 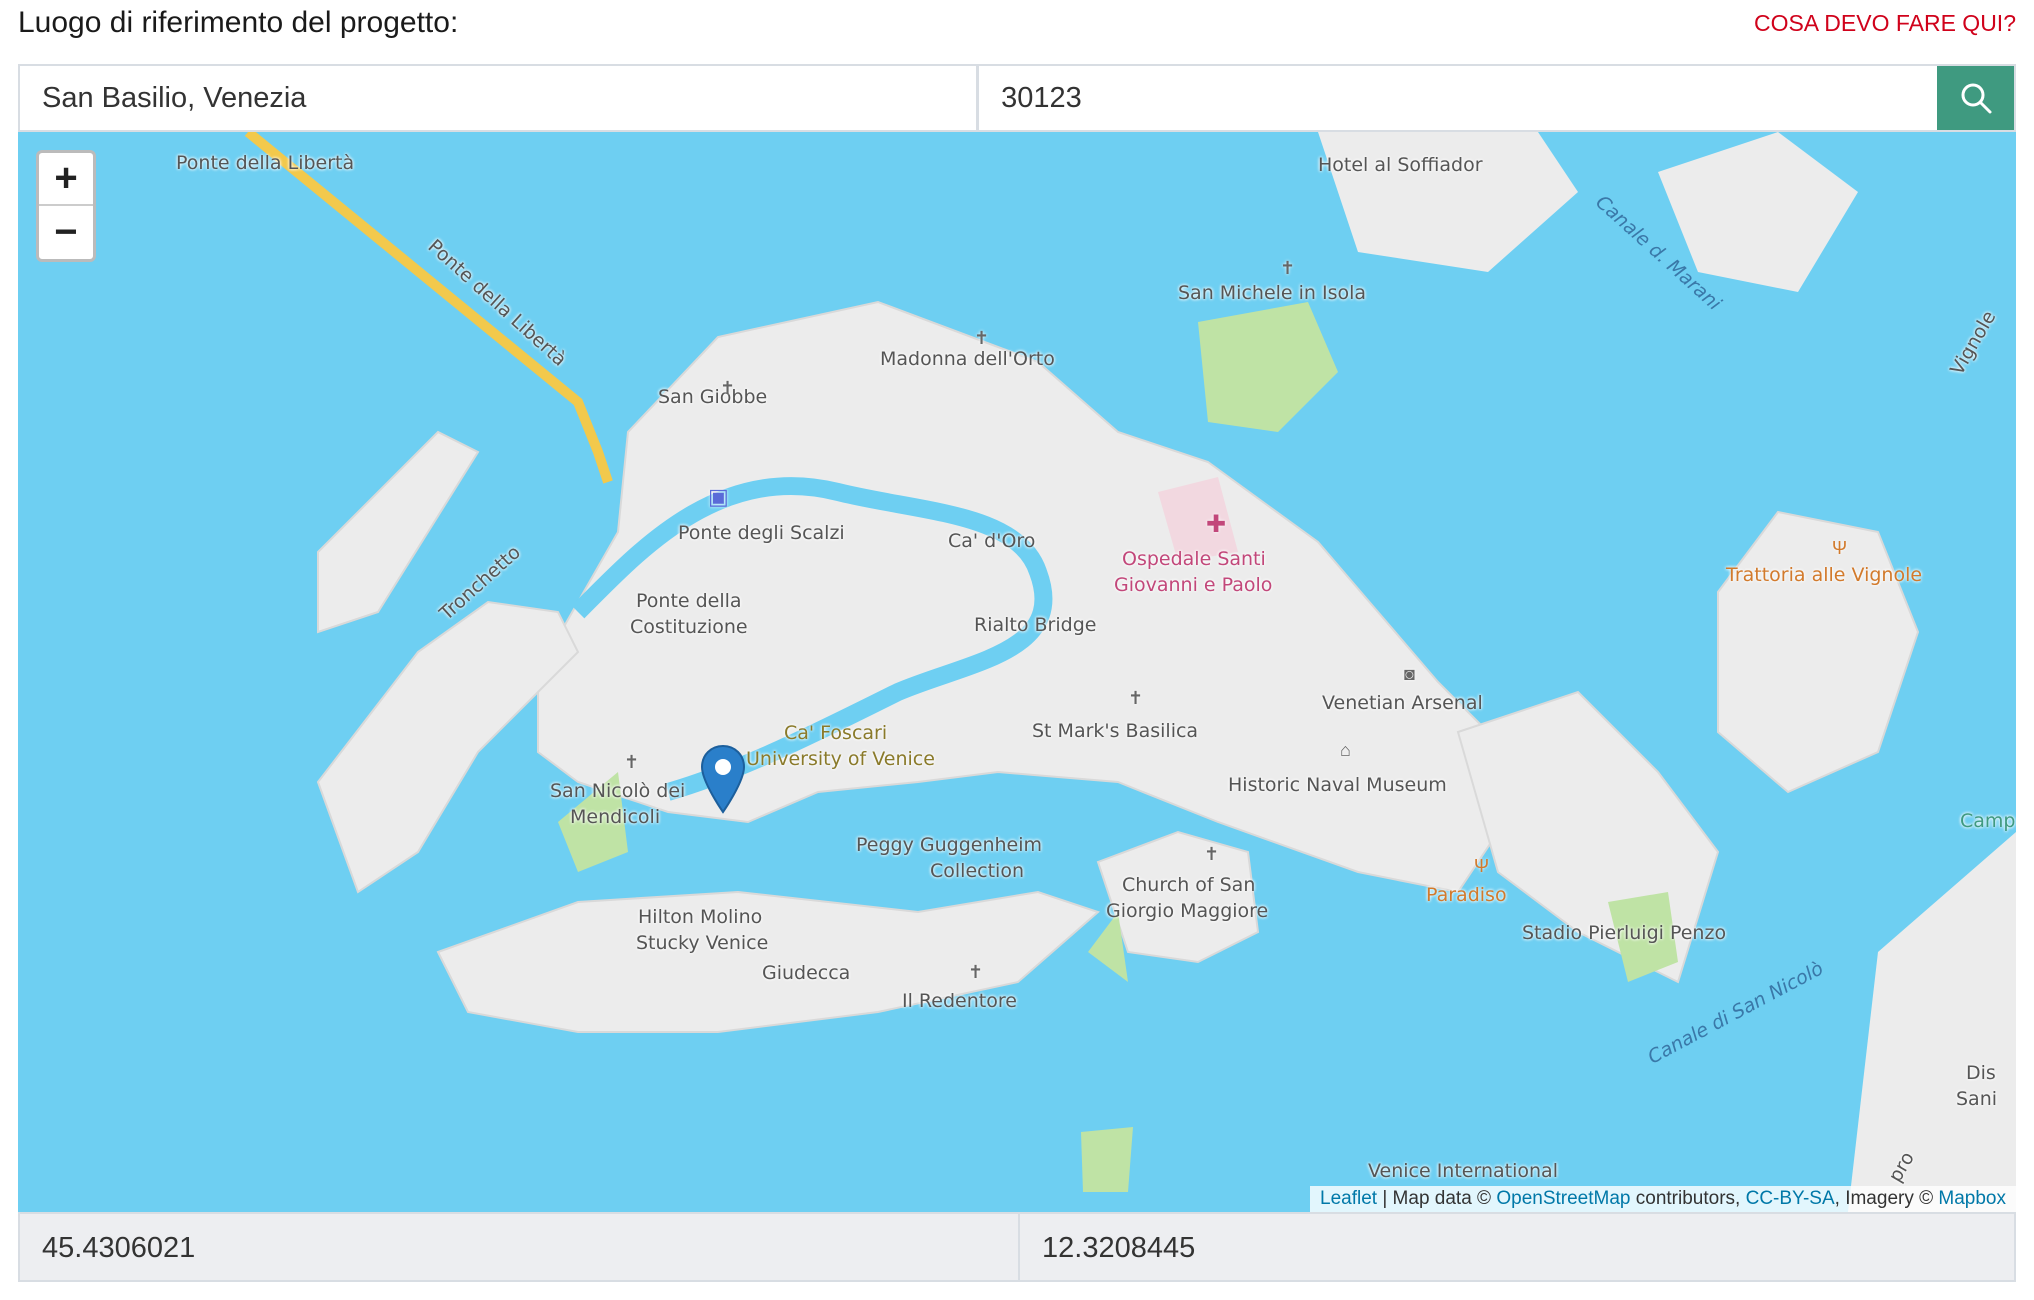 What do you see at coordinates (66, 232) in the screenshot?
I see `zoom-out-button: −` at bounding box center [66, 232].